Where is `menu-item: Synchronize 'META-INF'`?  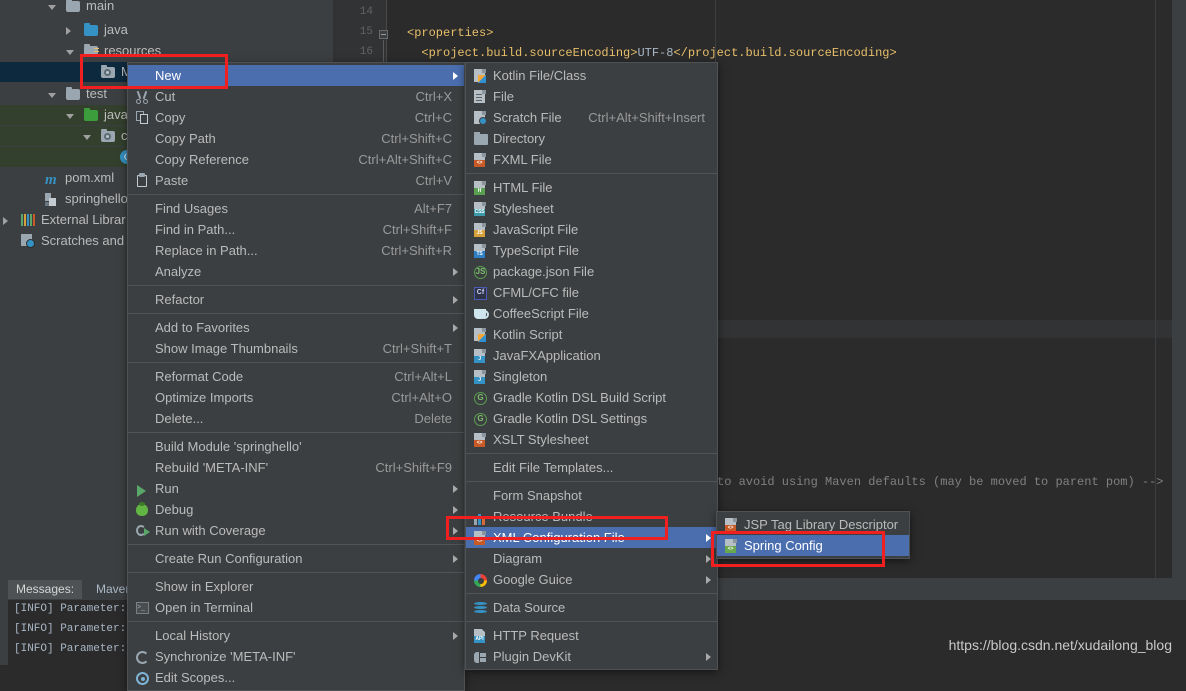 menu-item: Synchronize 'META-INF' is located at coordinates (296, 656).